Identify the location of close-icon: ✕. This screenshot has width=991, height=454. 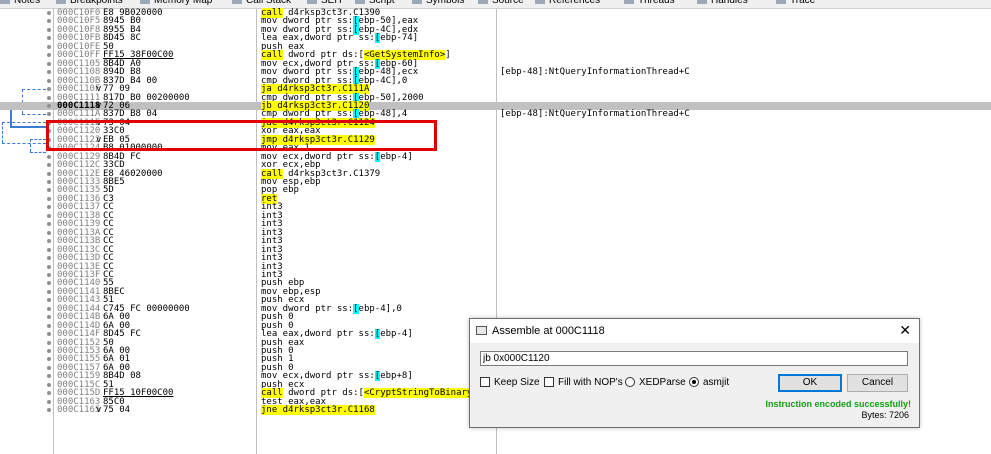
(905, 330).